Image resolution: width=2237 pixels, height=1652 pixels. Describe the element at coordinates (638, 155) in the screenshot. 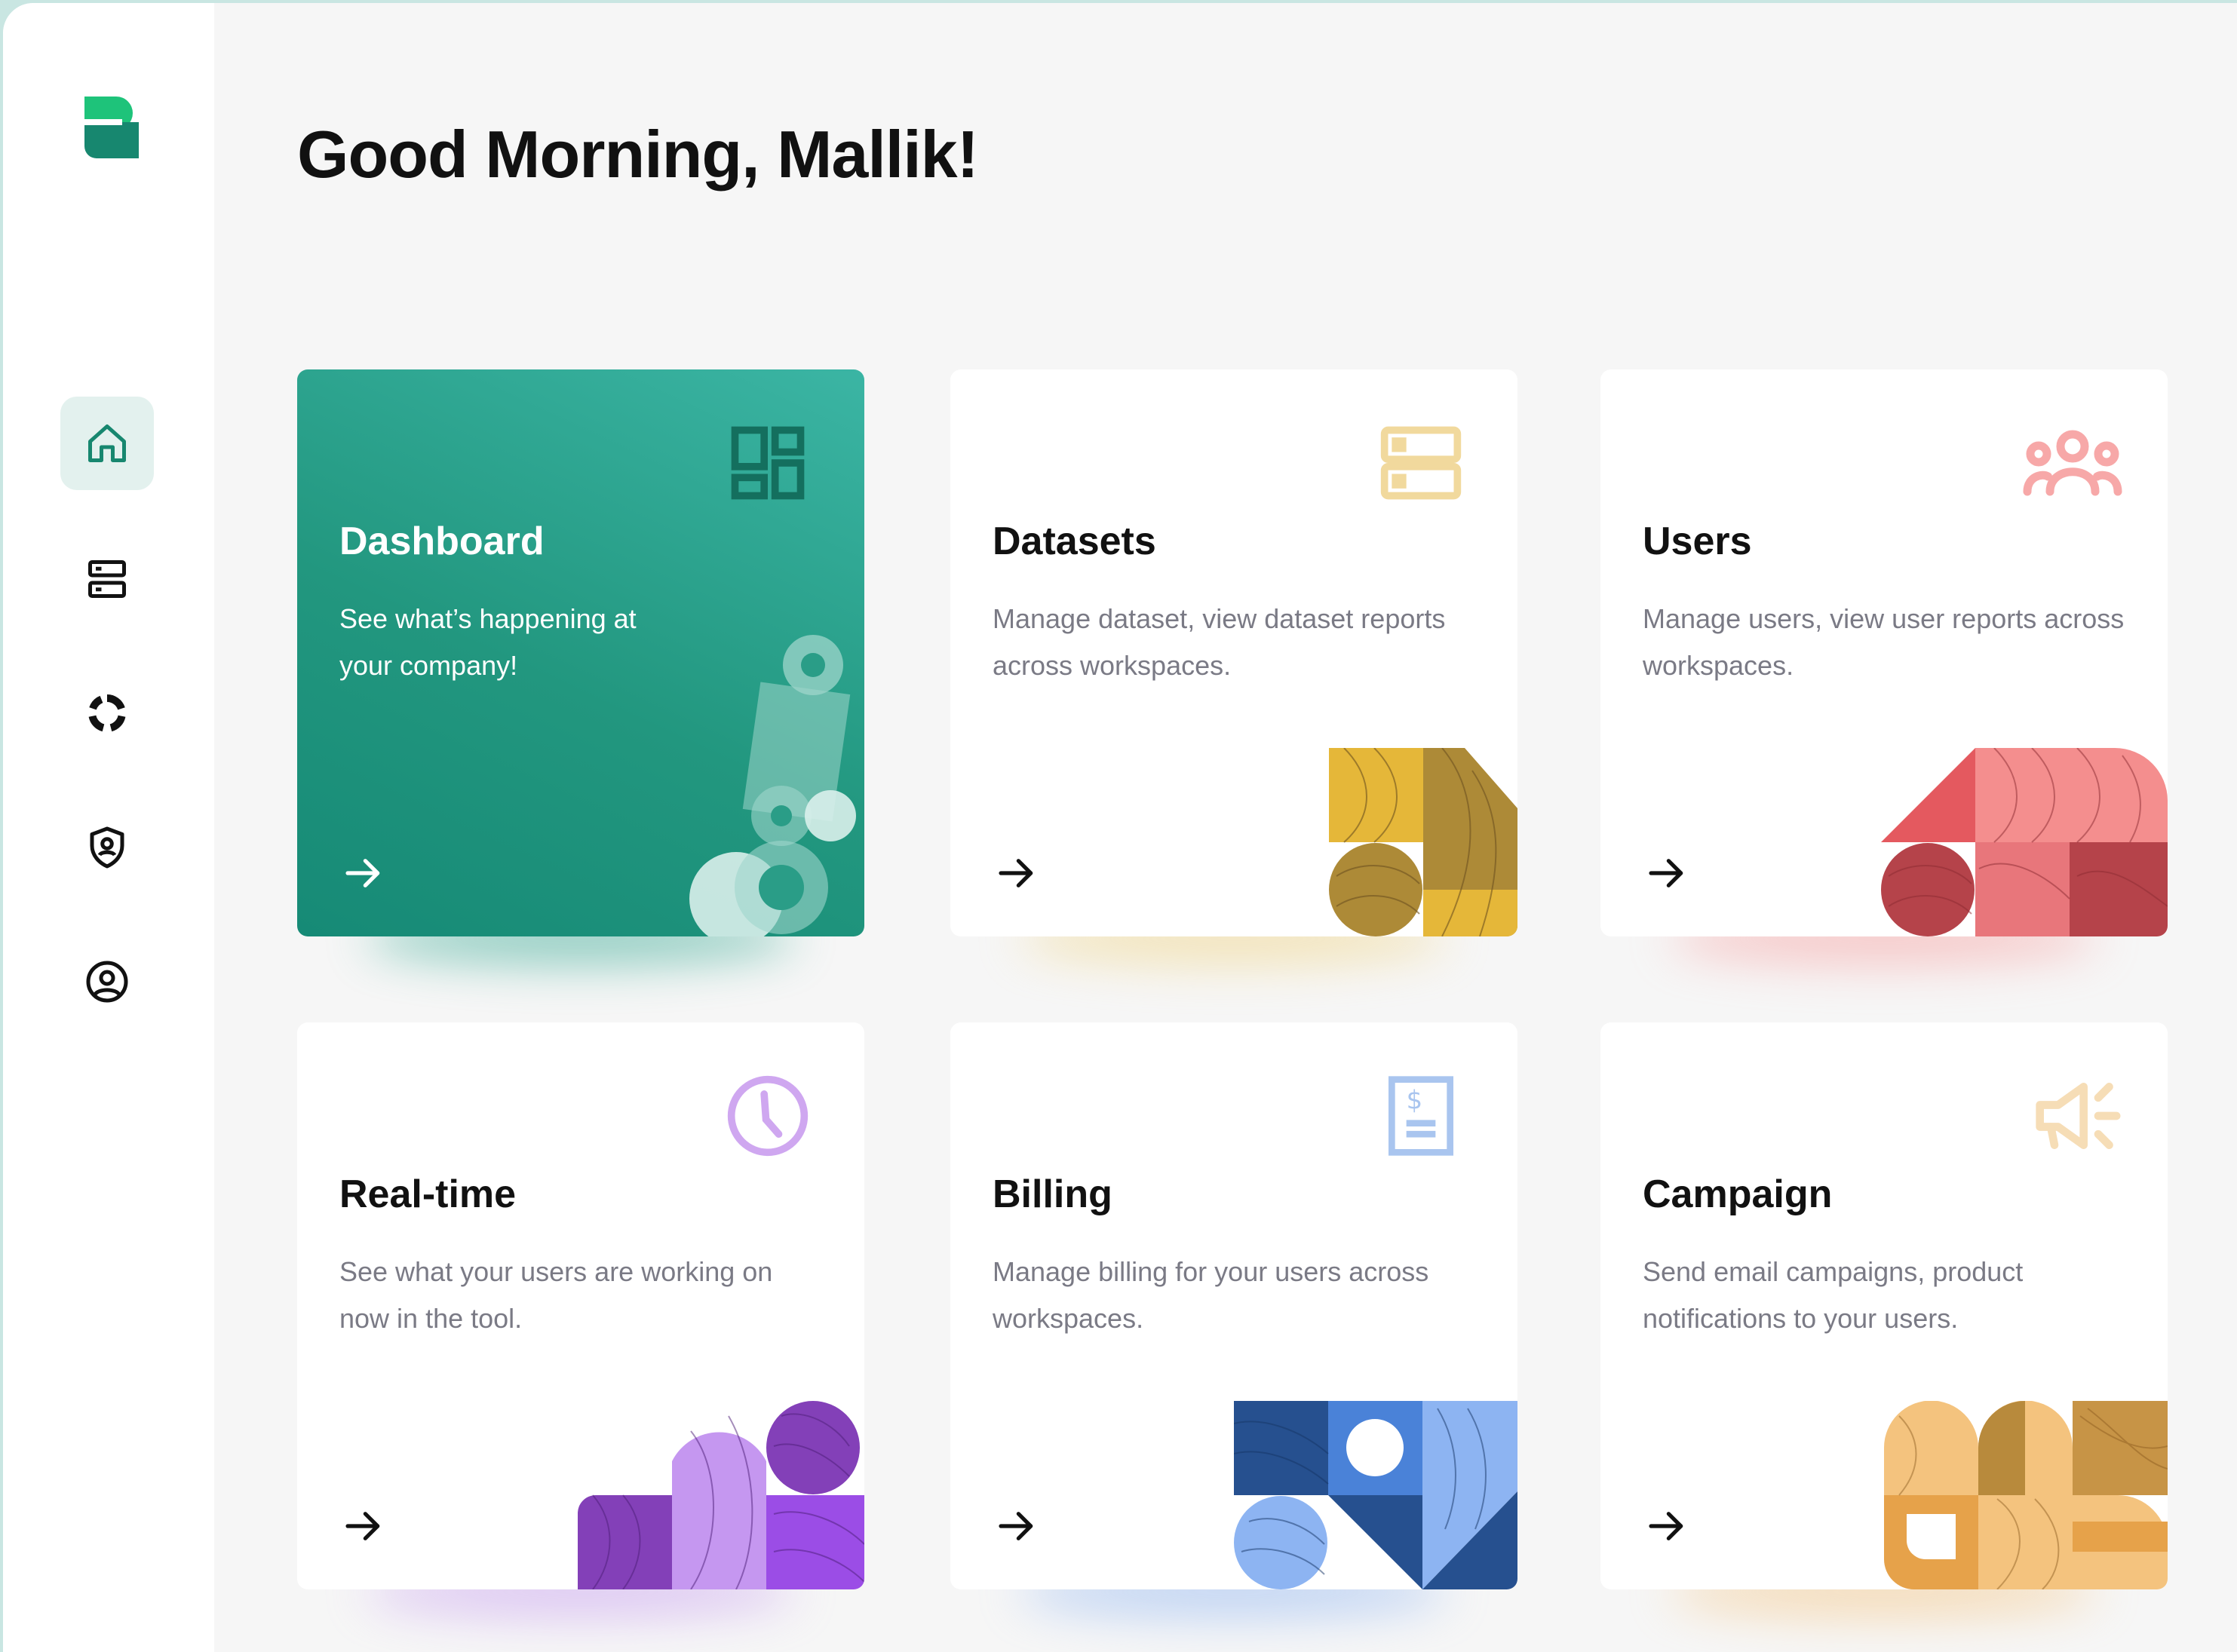

I see `page-title: Good Morning, Mallik!` at that location.